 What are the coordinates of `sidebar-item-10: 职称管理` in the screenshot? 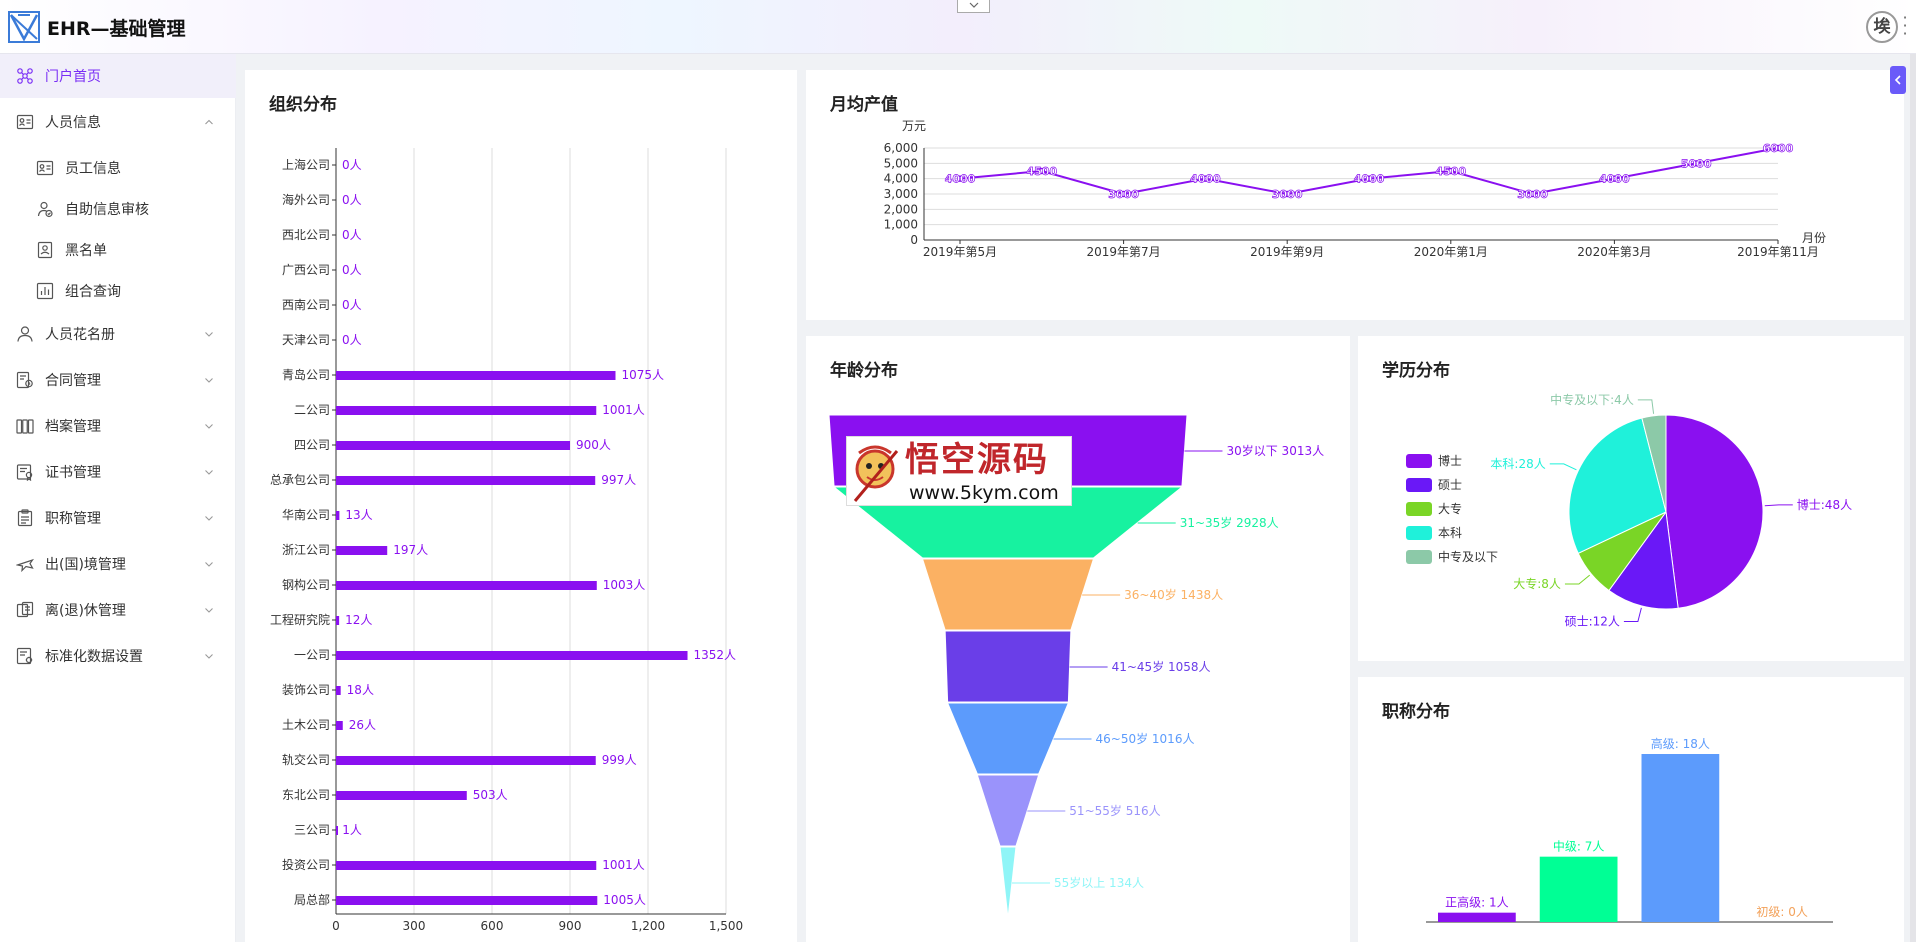 It's located at (118, 518).